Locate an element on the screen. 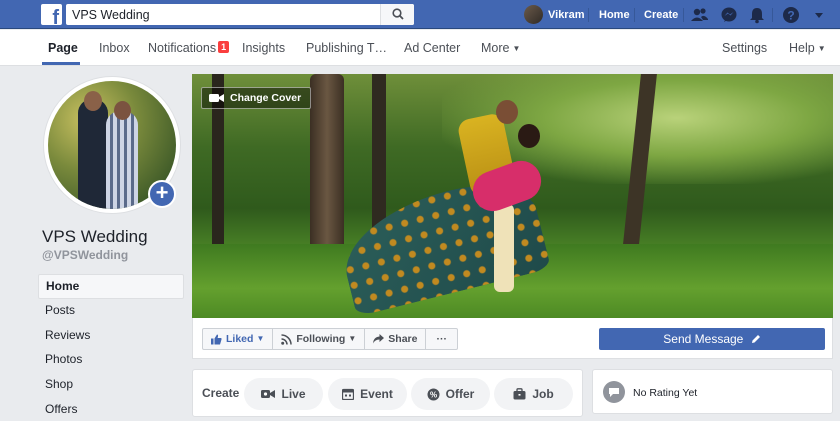 Image resolution: width=840 pixels, height=421 pixels. tab-page: Page is located at coordinates (63, 48).